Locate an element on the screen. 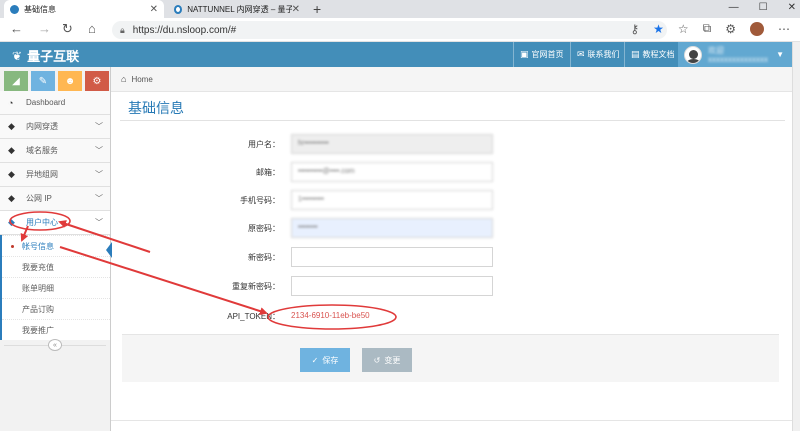 Image resolution: width=800 pixels, height=431 pixels. header-link-home: ▣ 官网首页 is located at coordinates (541, 54).